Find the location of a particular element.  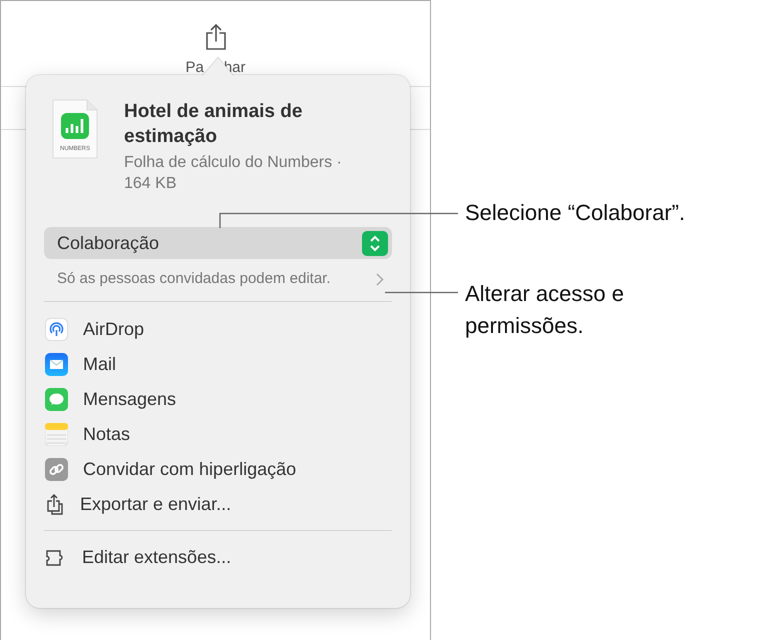

callout-text: Selecione “Colaborar”. is located at coordinates (575, 213).